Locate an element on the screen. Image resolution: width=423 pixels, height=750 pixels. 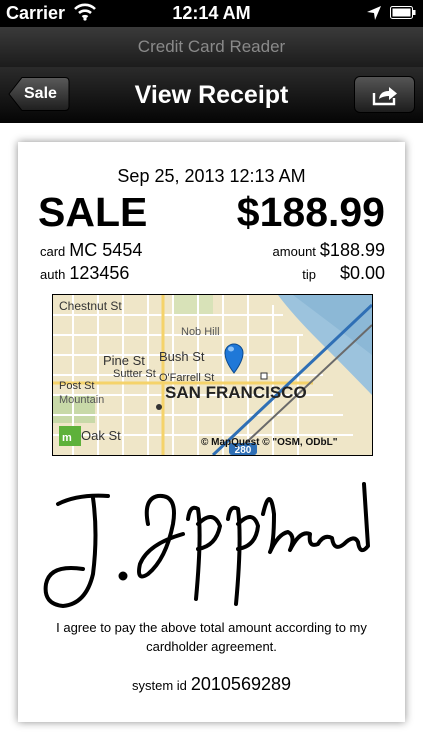
status-bar: Carrier 12:14 AM is located at coordinates (211, 13).